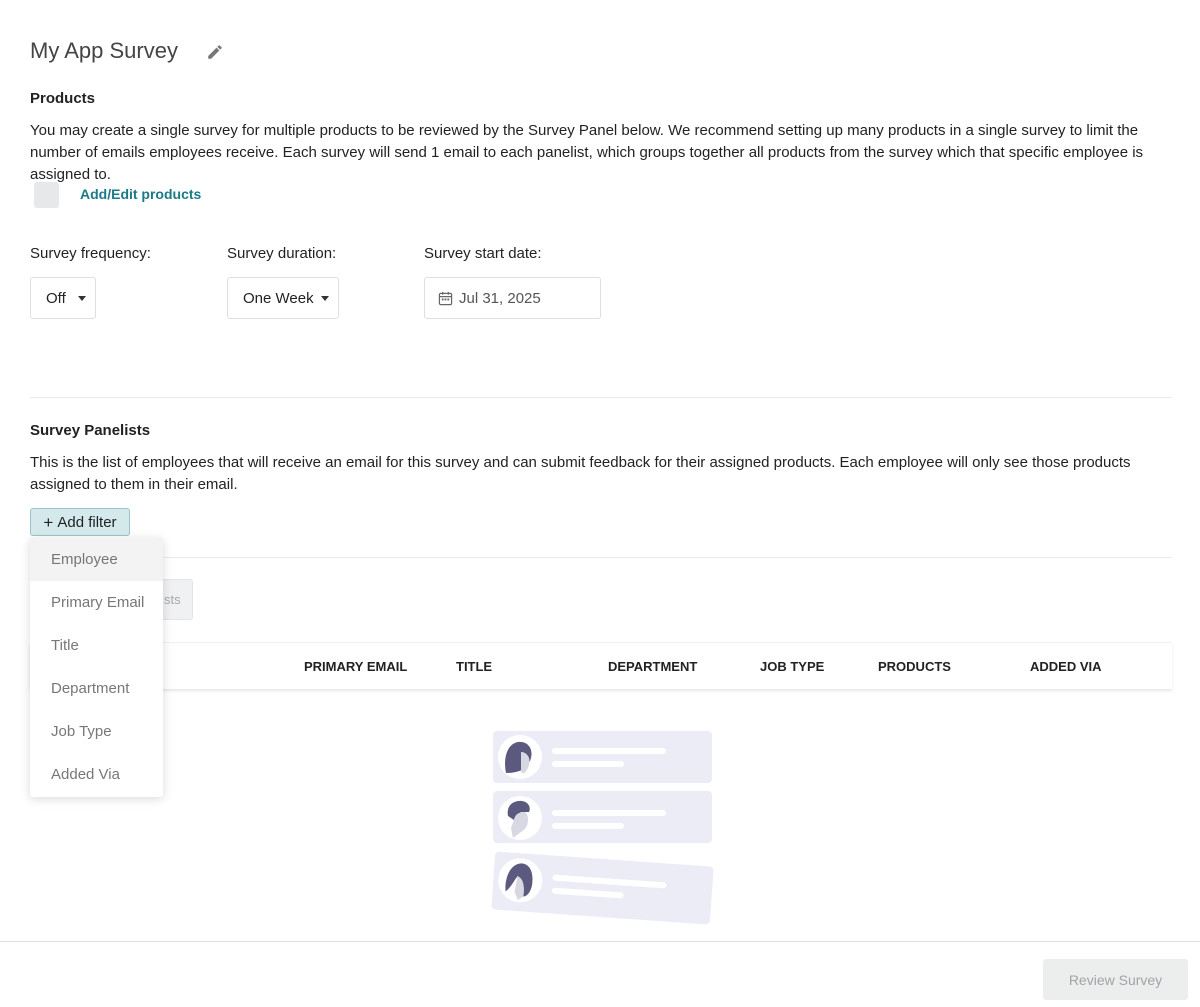 This screenshot has width=1200, height=1007. What do you see at coordinates (90, 430) in the screenshot?
I see `panelists-heading: Survey Panelists` at bounding box center [90, 430].